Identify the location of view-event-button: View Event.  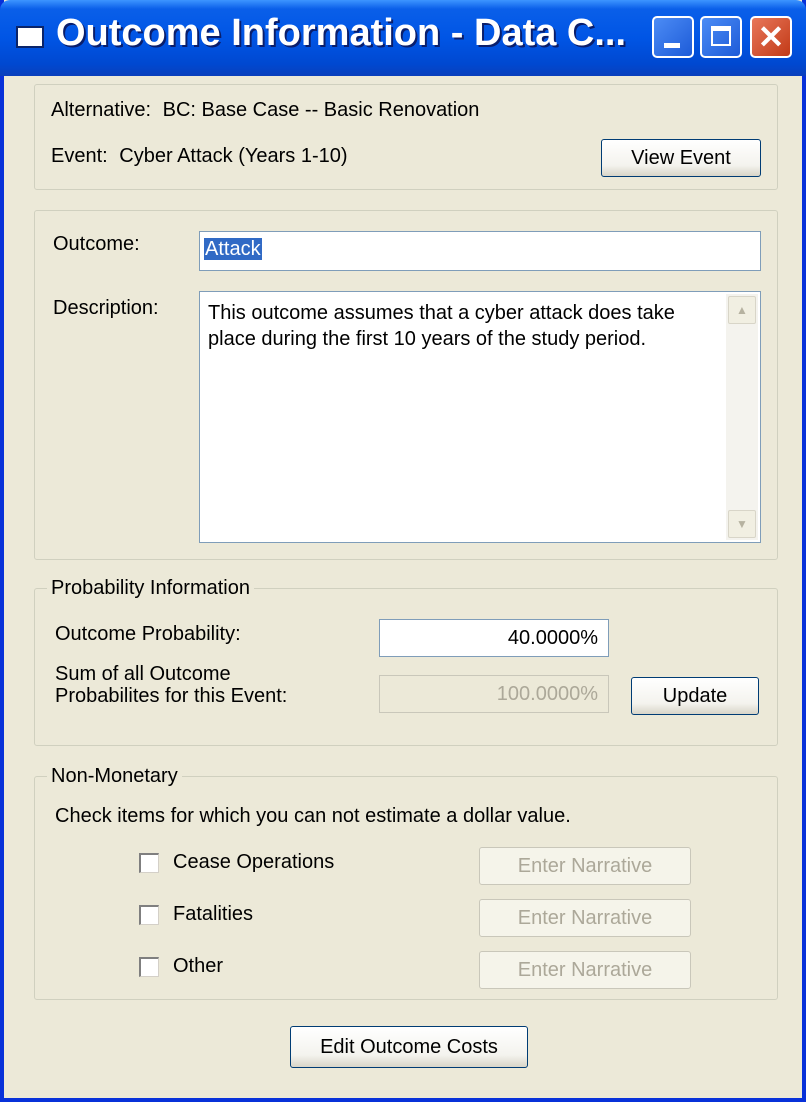
(681, 158).